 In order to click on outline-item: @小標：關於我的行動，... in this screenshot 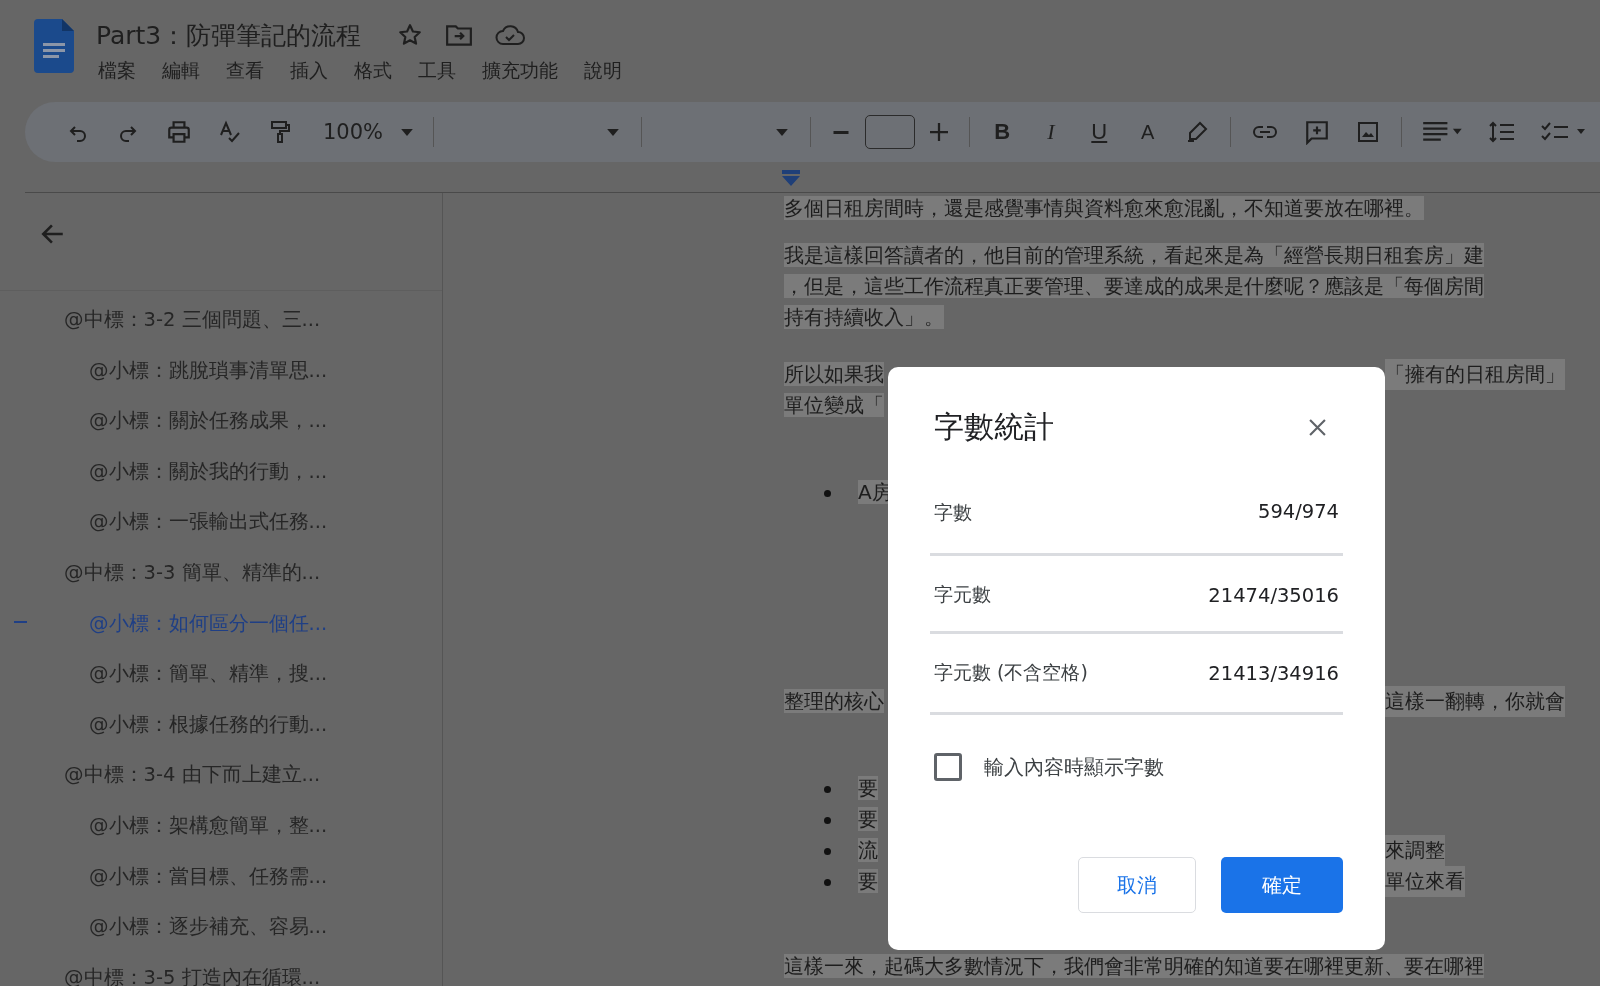, I will do `click(164, 483)`.